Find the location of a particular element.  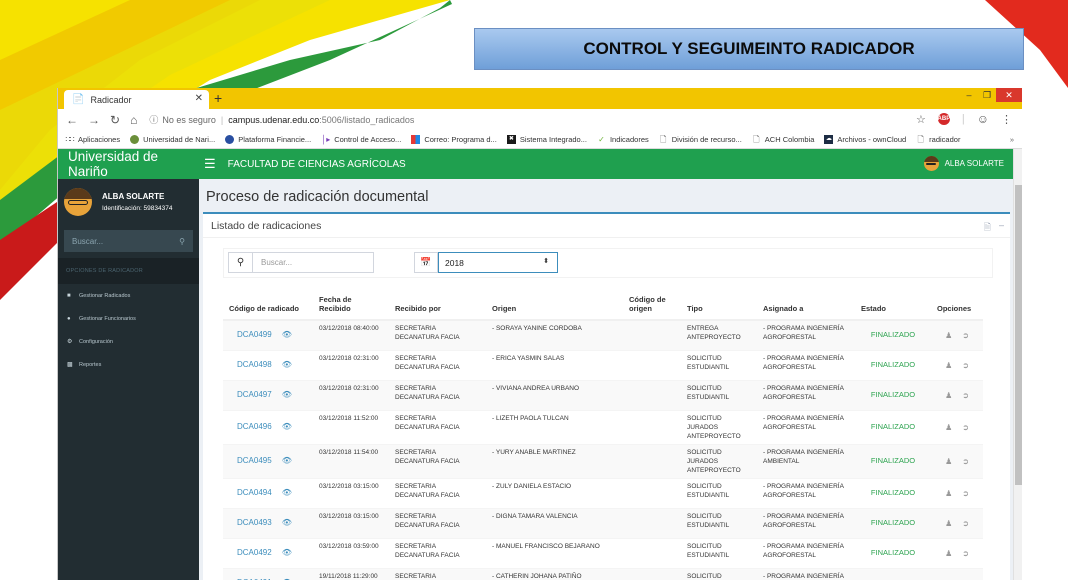

scrollbar-thumb is located at coordinates (1018, 335).